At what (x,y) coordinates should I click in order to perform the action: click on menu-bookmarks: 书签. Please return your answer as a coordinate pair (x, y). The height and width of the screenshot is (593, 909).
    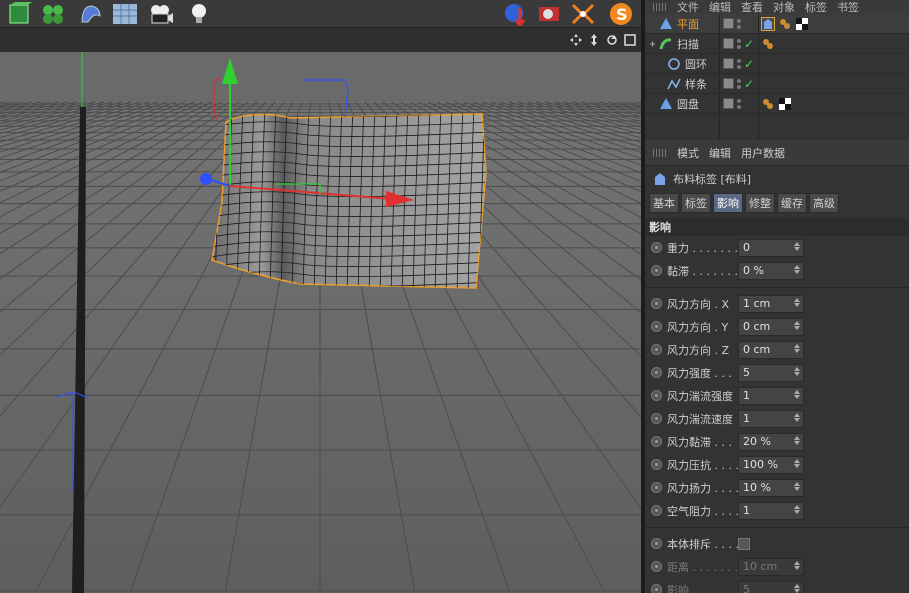
    Looking at the image, I should click on (848, 7).